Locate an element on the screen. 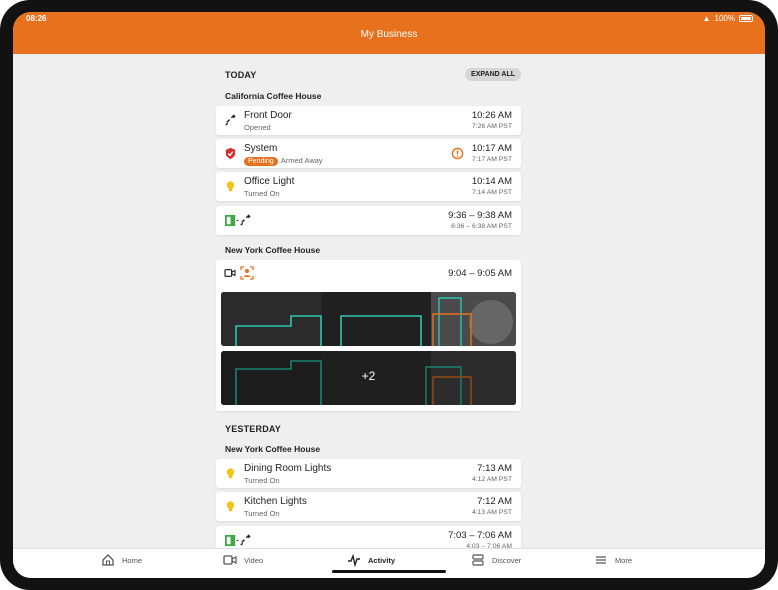  more-clips-count: +2 is located at coordinates (368, 376).